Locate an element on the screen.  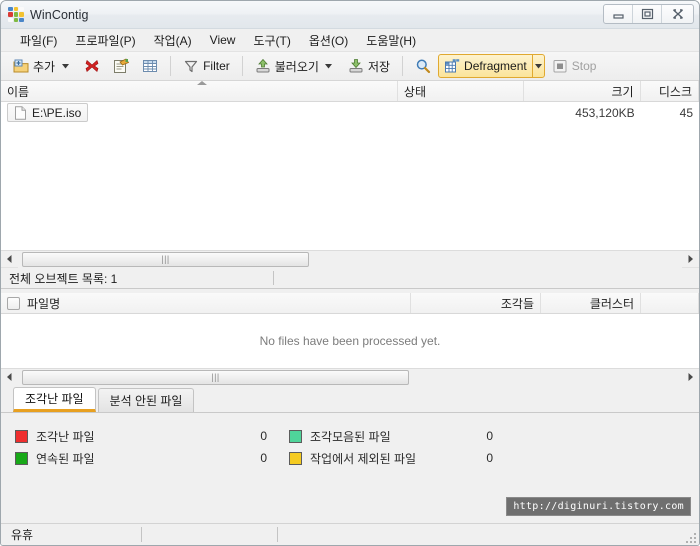
toolbar: 추가 Filter 불러오기 저장 Defragment Stop is located at coordinates (350, 66).